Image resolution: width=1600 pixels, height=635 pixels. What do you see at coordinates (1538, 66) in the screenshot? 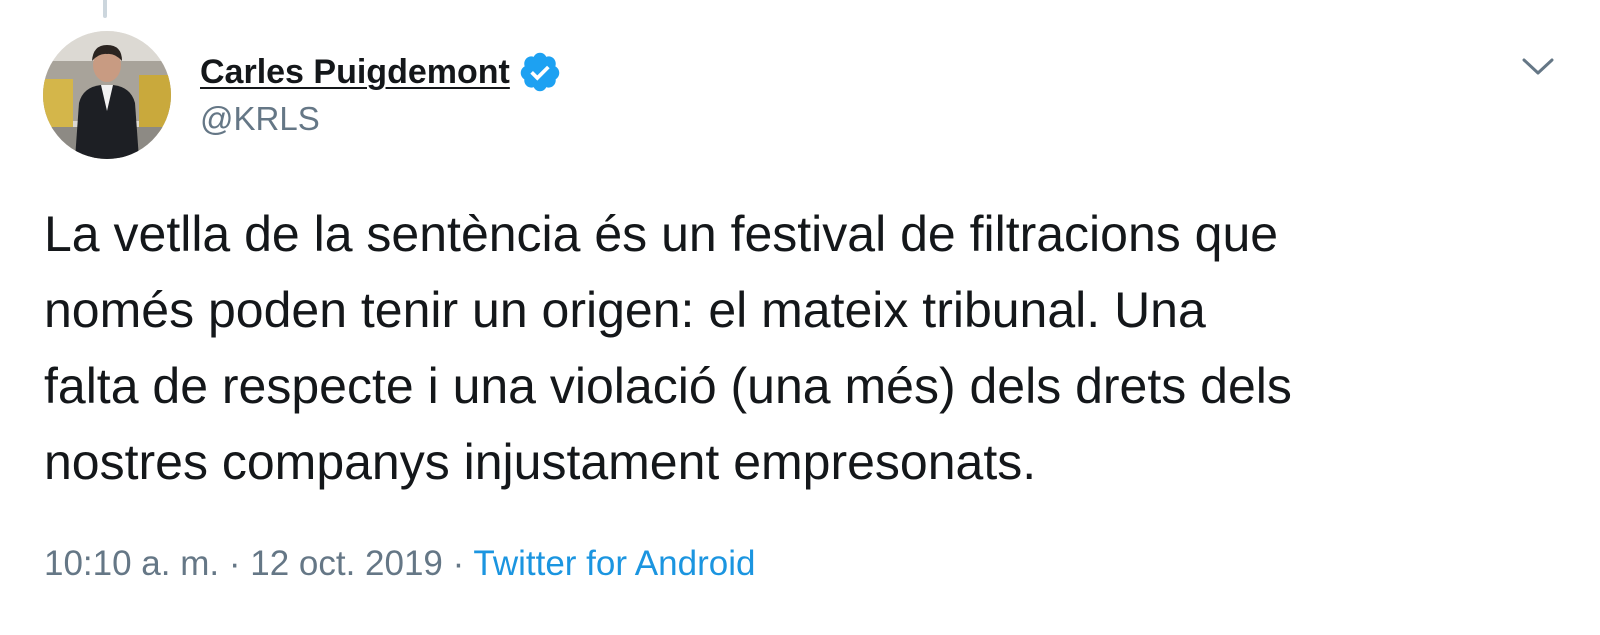
I see `chevron-down-icon` at bounding box center [1538, 66].